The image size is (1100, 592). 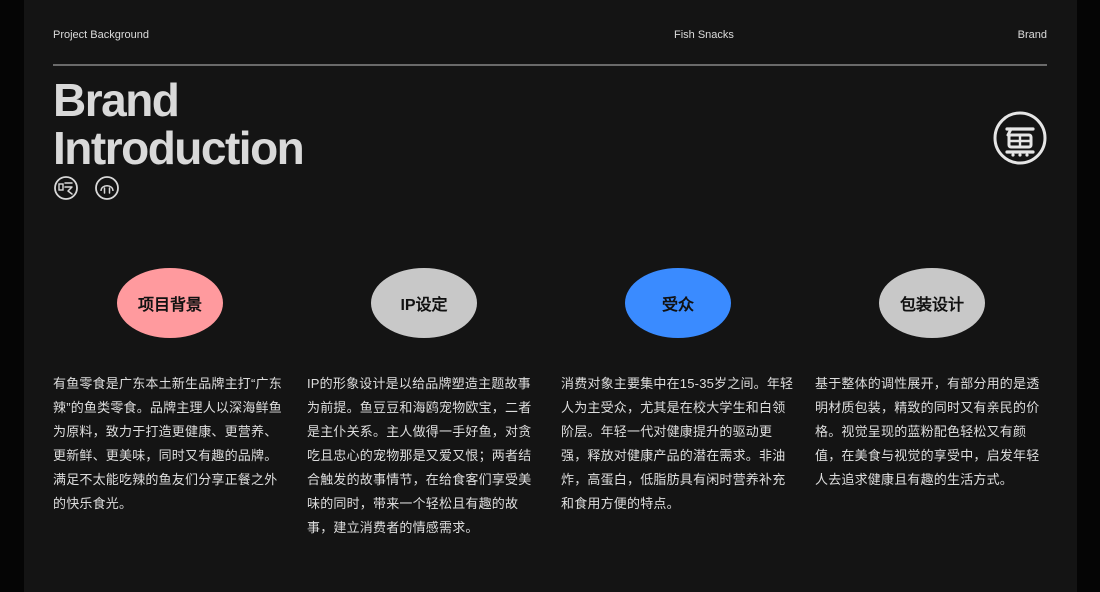 What do you see at coordinates (424, 305) in the screenshot?
I see `section-label: IP设定` at bounding box center [424, 305].